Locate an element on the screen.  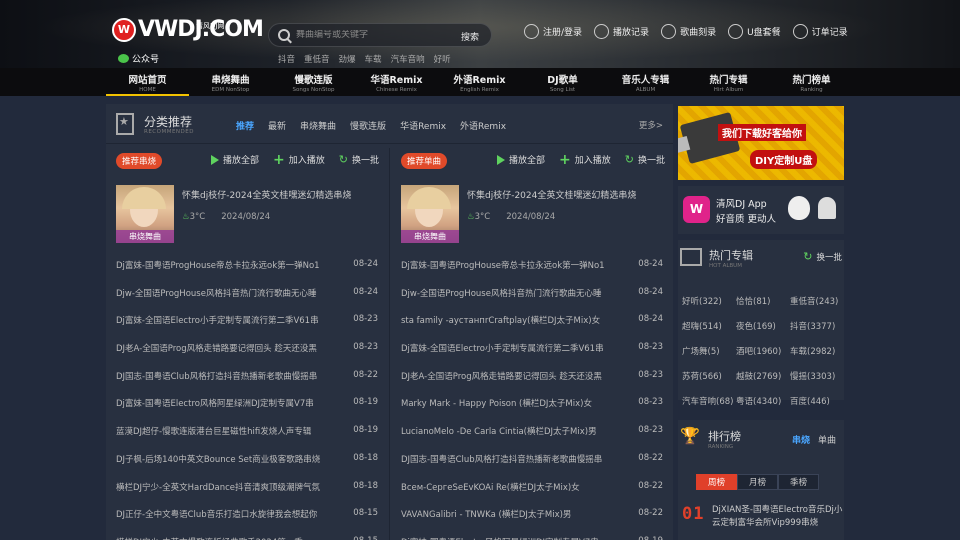
song-row: DJ子枫-后场140中英文Bounce Set商业极客歌路串烧 08-18 is located at coordinates (247, 467).